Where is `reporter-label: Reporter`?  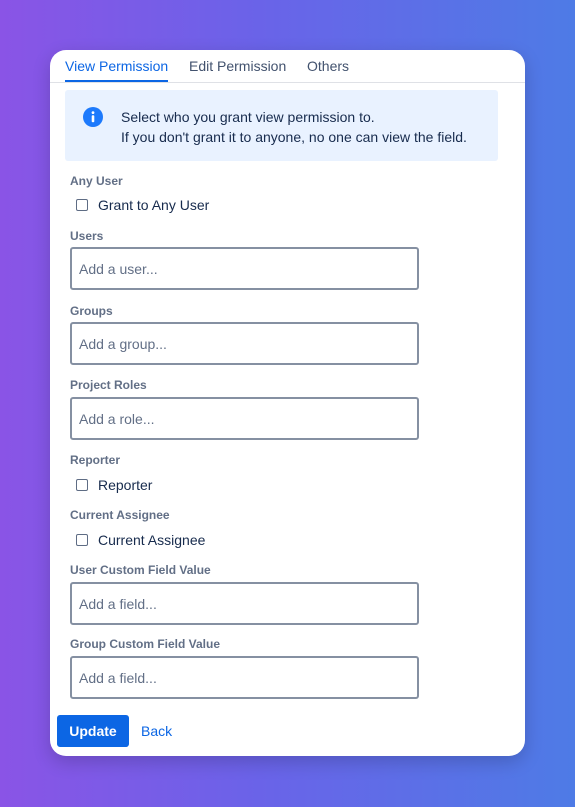
reporter-label: Reporter is located at coordinates (95, 460).